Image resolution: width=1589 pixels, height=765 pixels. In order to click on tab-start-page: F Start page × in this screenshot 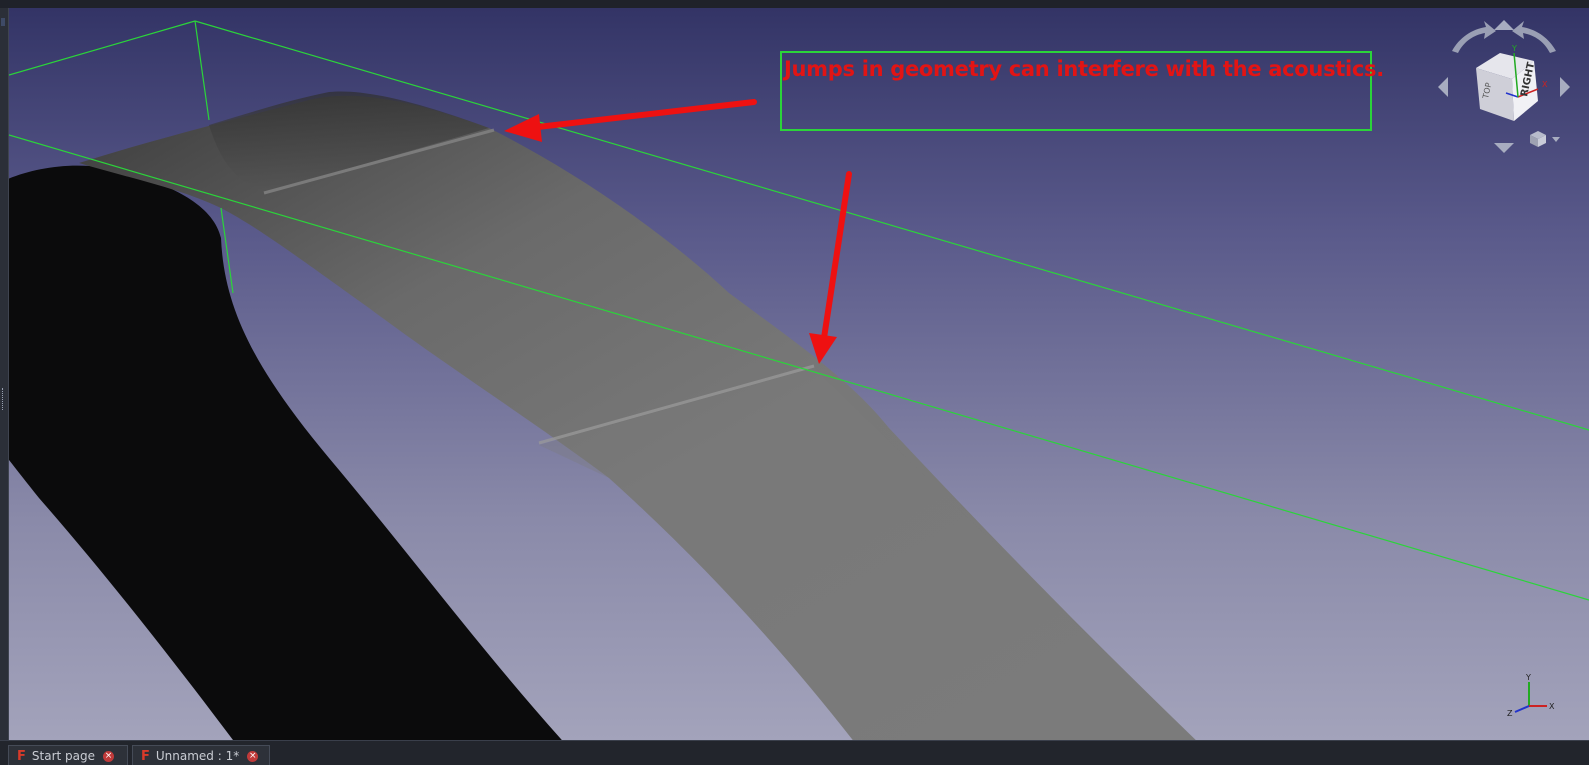, I will do `click(68, 755)`.